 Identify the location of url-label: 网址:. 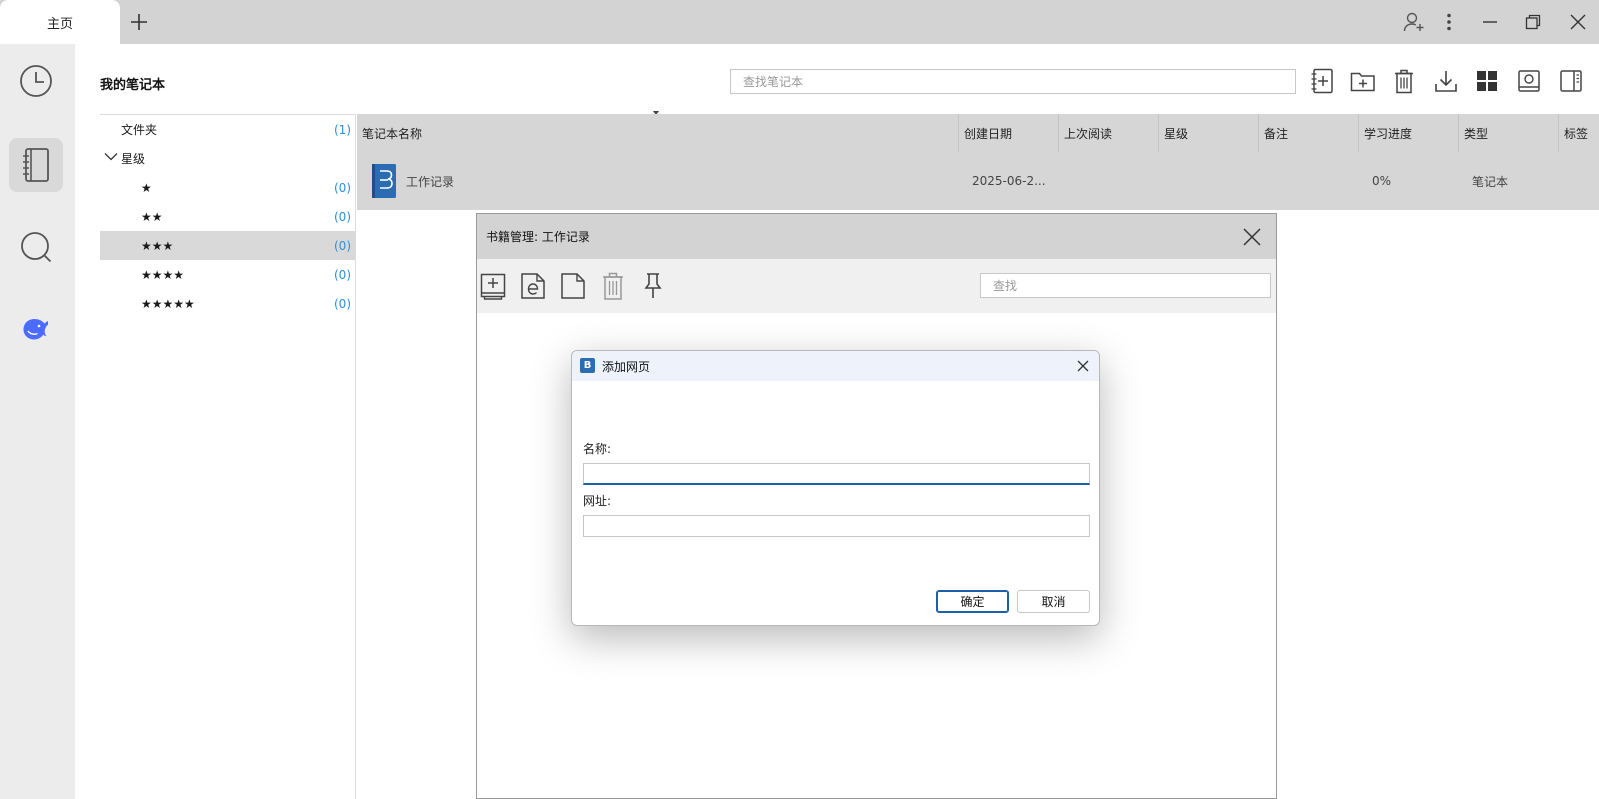
(597, 501).